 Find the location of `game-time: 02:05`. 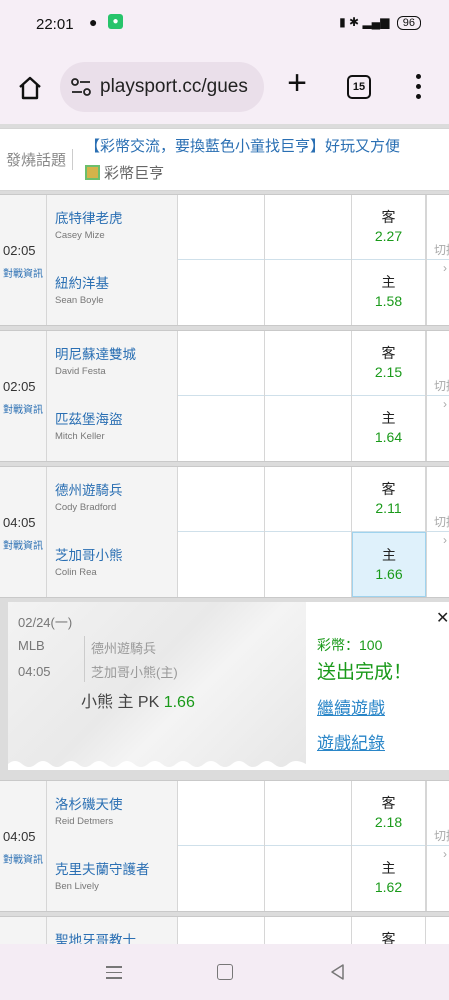

game-time: 02:05 is located at coordinates (19, 386).